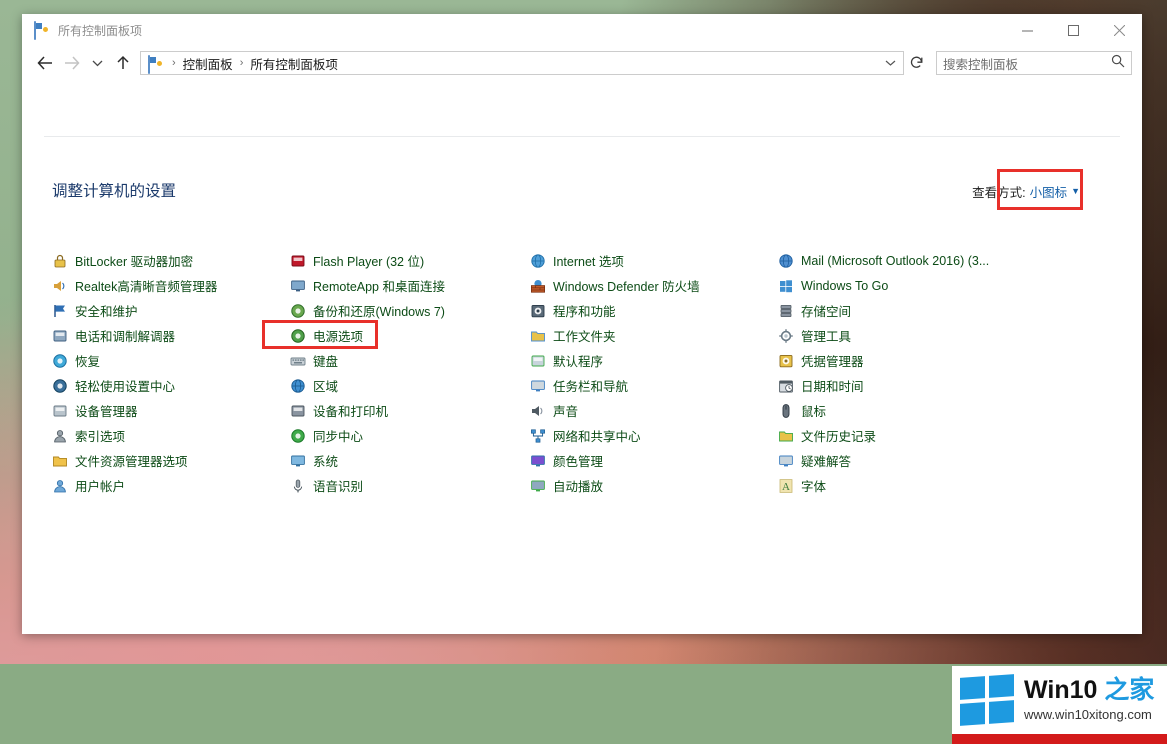 The image size is (1167, 744). I want to click on control-panel-item: 电话和调制解调器, so click(171, 335).